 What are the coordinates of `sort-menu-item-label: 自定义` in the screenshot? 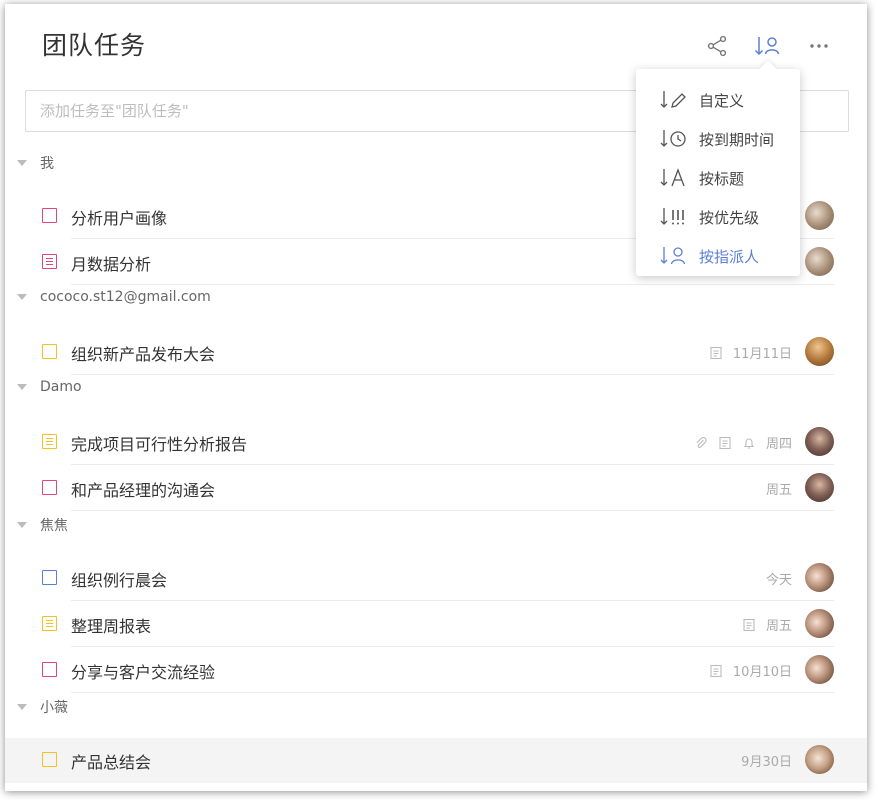 It's located at (722, 101).